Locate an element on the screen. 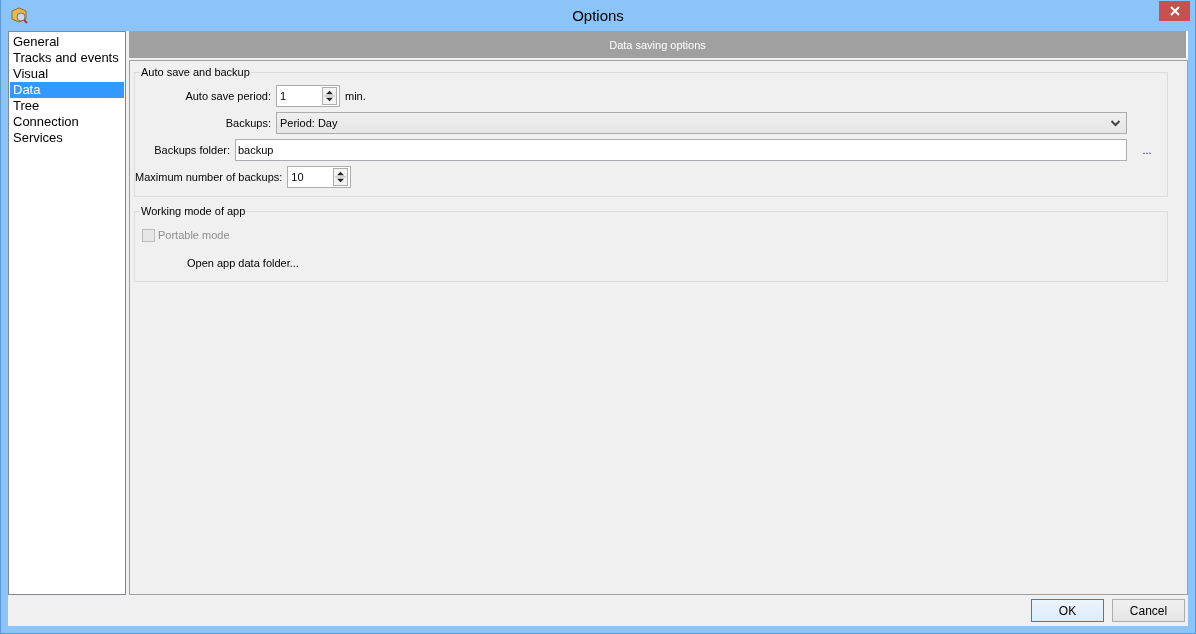  group-title: Working mode of app is located at coordinates (193, 211).